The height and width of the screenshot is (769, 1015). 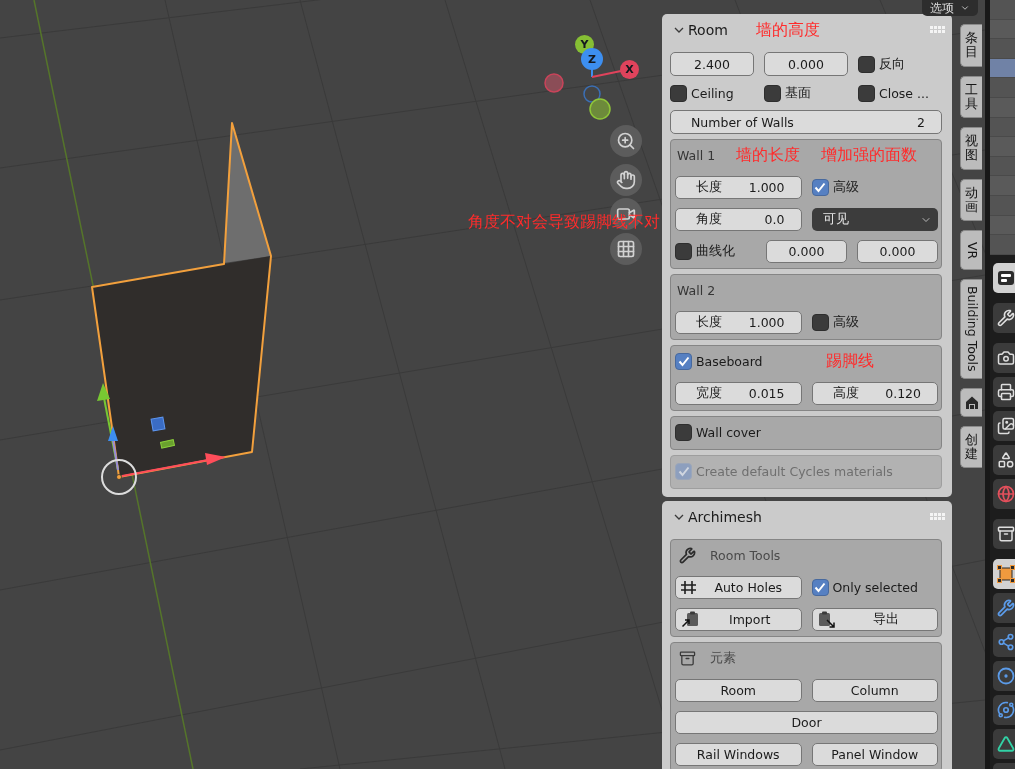 What do you see at coordinates (712, 93) in the screenshot?
I see `checkbox-label: Ceiling` at bounding box center [712, 93].